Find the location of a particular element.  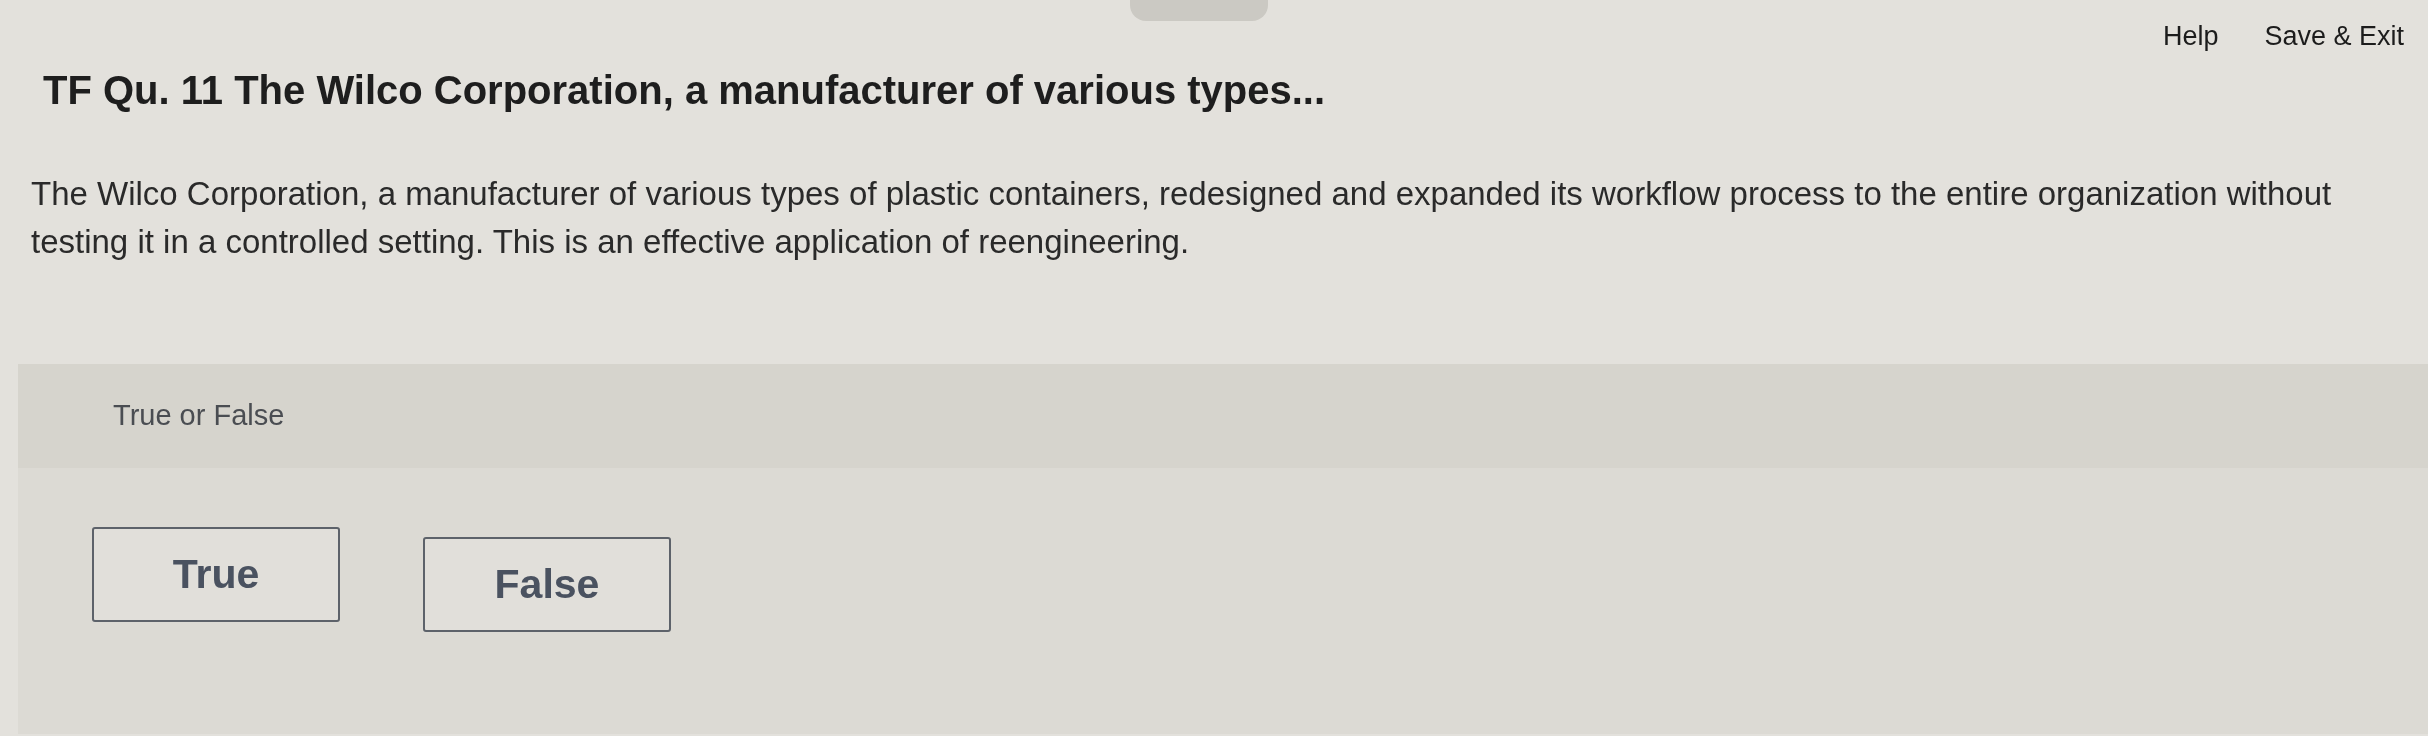

save-exit-link: Save & Exit is located at coordinates (2334, 36).